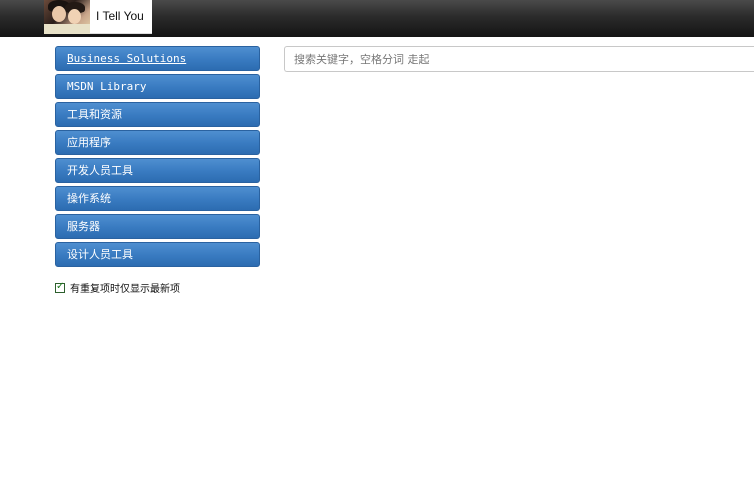  Describe the element at coordinates (377, 18) in the screenshot. I see `top-header-bar: I Tell You` at that location.